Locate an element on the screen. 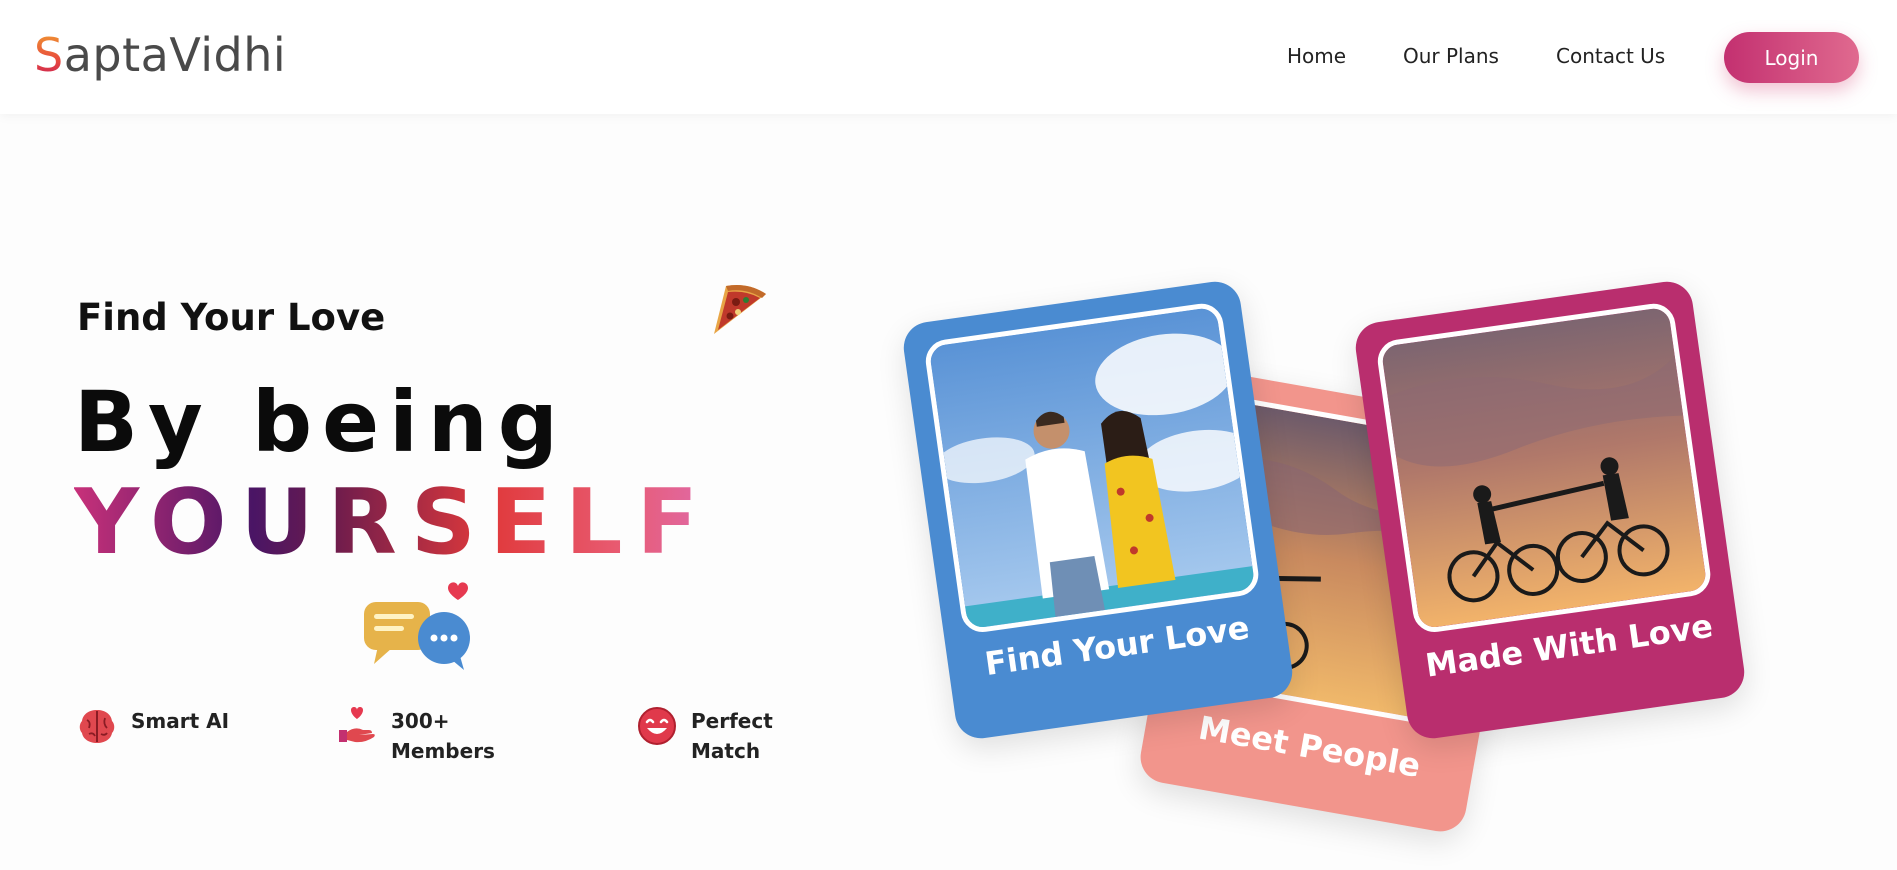 The image size is (1897, 870). cyclists-sunset-photo is located at coordinates (1544, 467).